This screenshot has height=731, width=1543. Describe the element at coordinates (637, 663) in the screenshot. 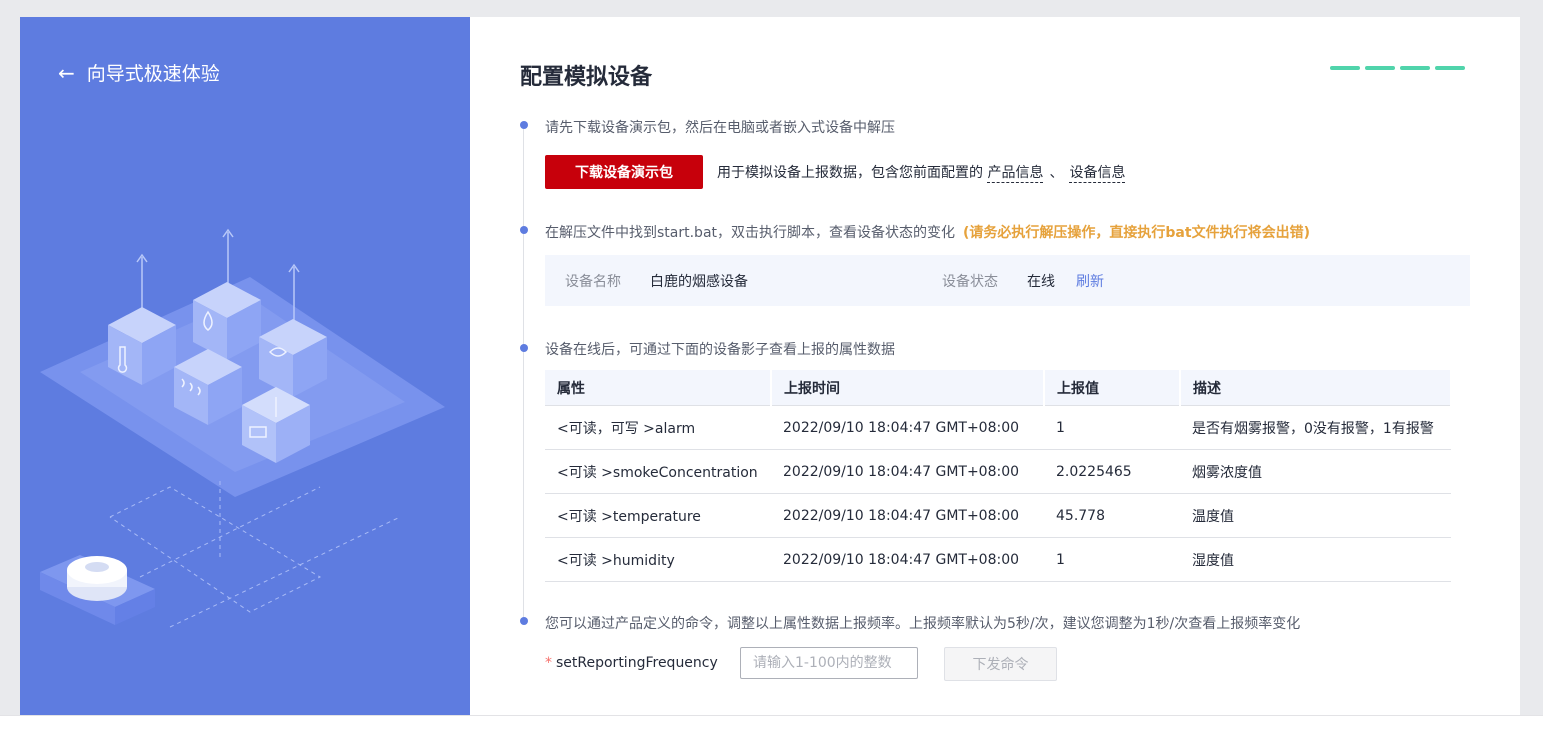

I see `frequency-label-text: setReportingFrequency` at that location.